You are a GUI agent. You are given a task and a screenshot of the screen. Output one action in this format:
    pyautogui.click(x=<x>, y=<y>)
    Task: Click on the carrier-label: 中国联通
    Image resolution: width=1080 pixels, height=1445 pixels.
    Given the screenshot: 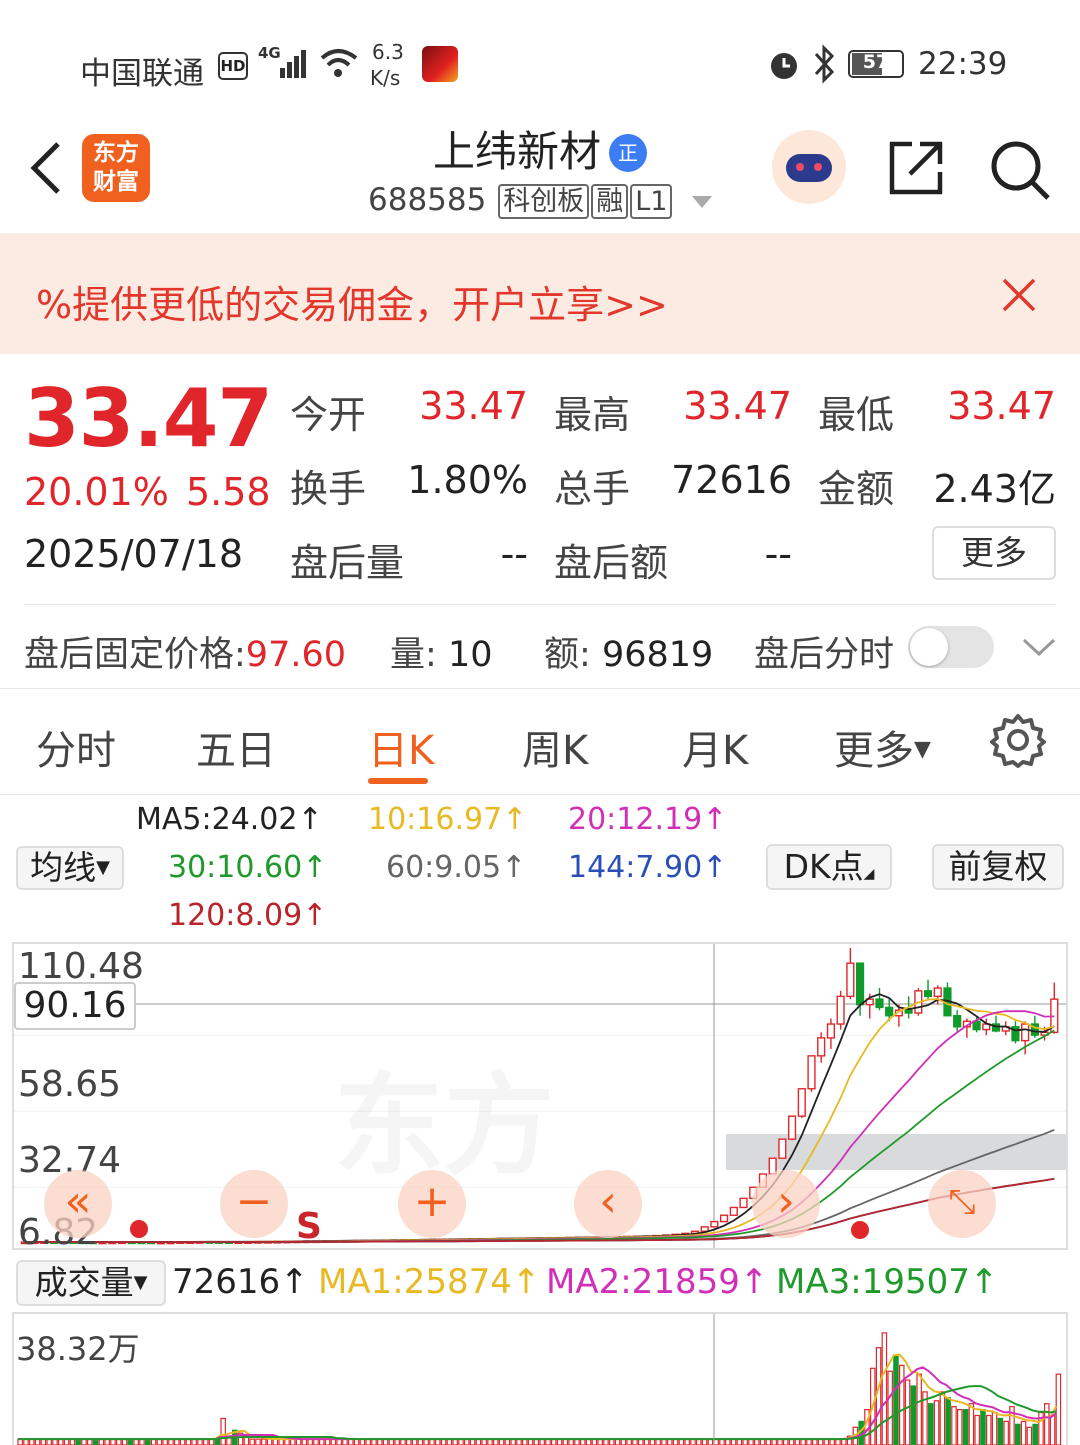 What is the action you would take?
    pyautogui.click(x=142, y=74)
    